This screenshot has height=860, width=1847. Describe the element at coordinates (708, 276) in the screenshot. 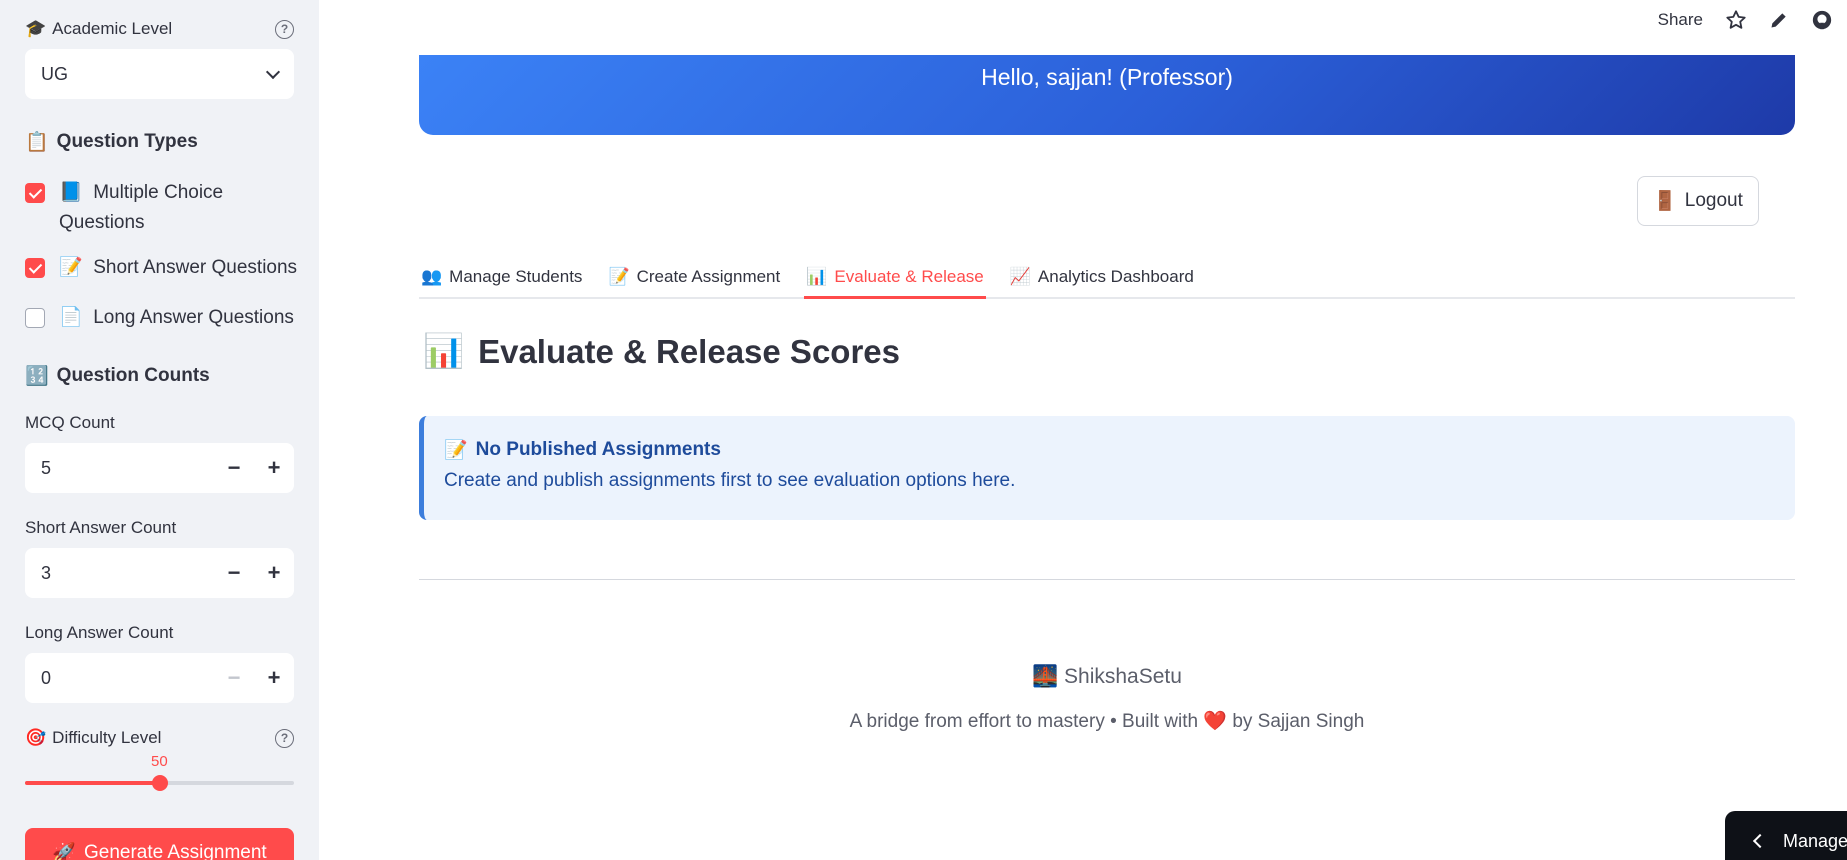

I see `tab-label: Create Assignment` at that location.